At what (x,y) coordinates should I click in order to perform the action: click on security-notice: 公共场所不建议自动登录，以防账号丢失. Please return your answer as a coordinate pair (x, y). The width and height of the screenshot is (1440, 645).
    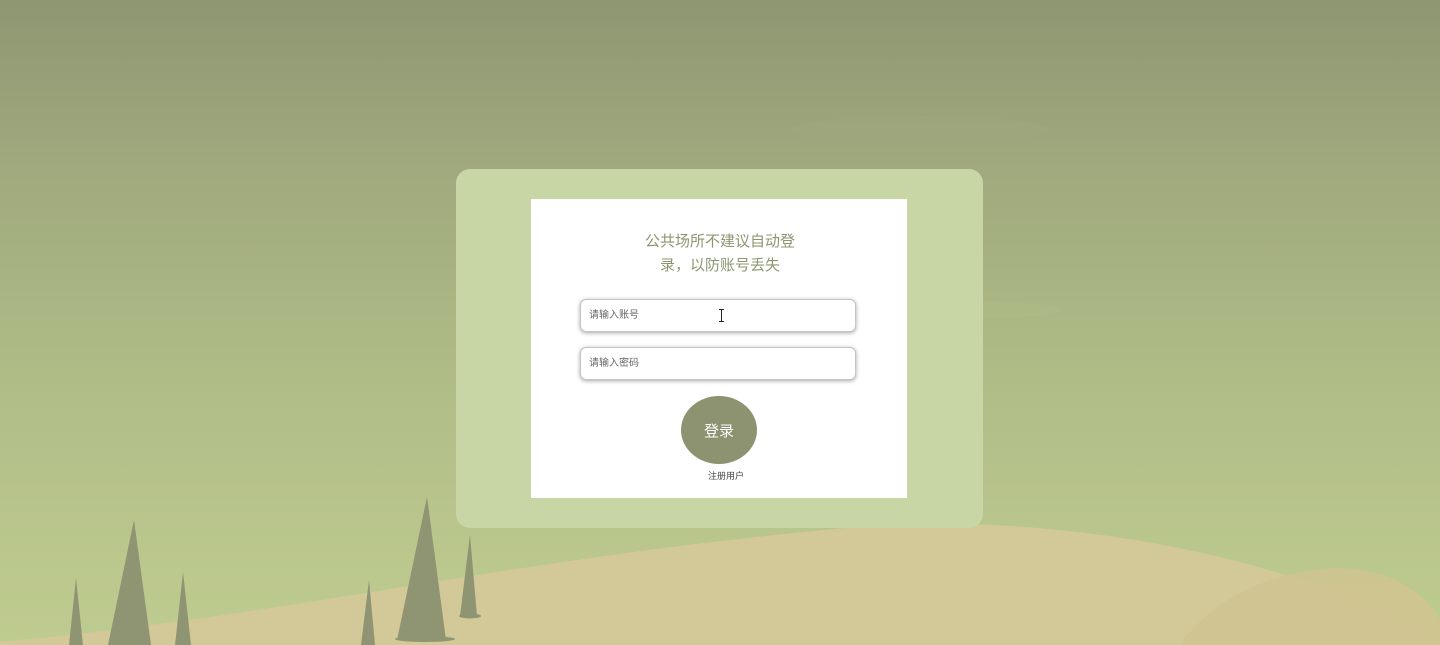
    Looking at the image, I should click on (719, 253).